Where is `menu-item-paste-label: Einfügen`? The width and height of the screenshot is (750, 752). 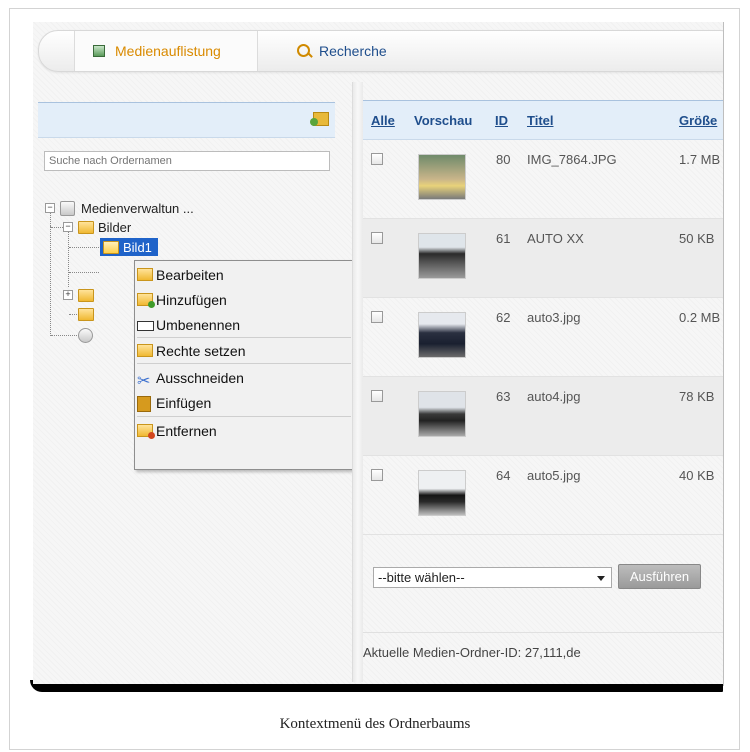
menu-item-paste-label: Einfügen is located at coordinates (184, 403).